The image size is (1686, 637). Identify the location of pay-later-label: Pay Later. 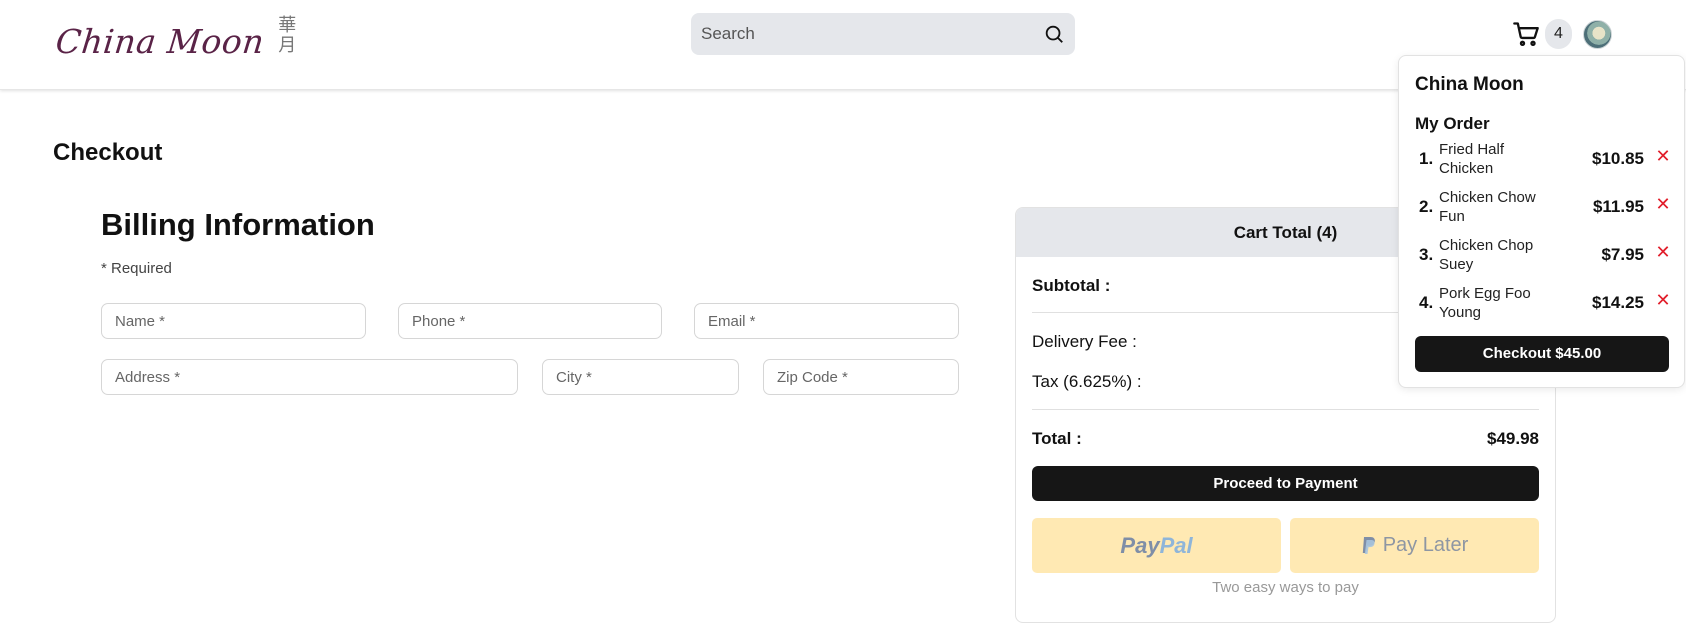
(1425, 545).